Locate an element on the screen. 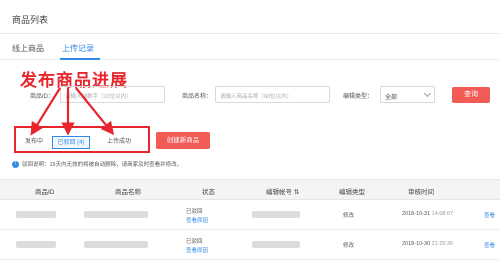  row-review-time: 2018-10-30 21:25:36 is located at coordinates (428, 244).